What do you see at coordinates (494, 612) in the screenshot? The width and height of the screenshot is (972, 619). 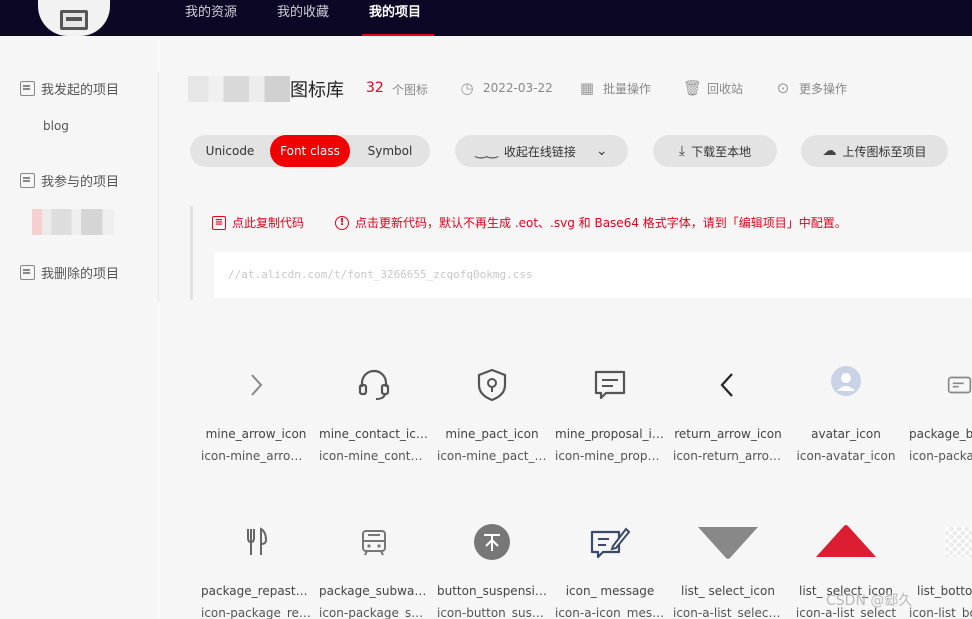 I see `icon-class: icon-button_suspension` at bounding box center [494, 612].